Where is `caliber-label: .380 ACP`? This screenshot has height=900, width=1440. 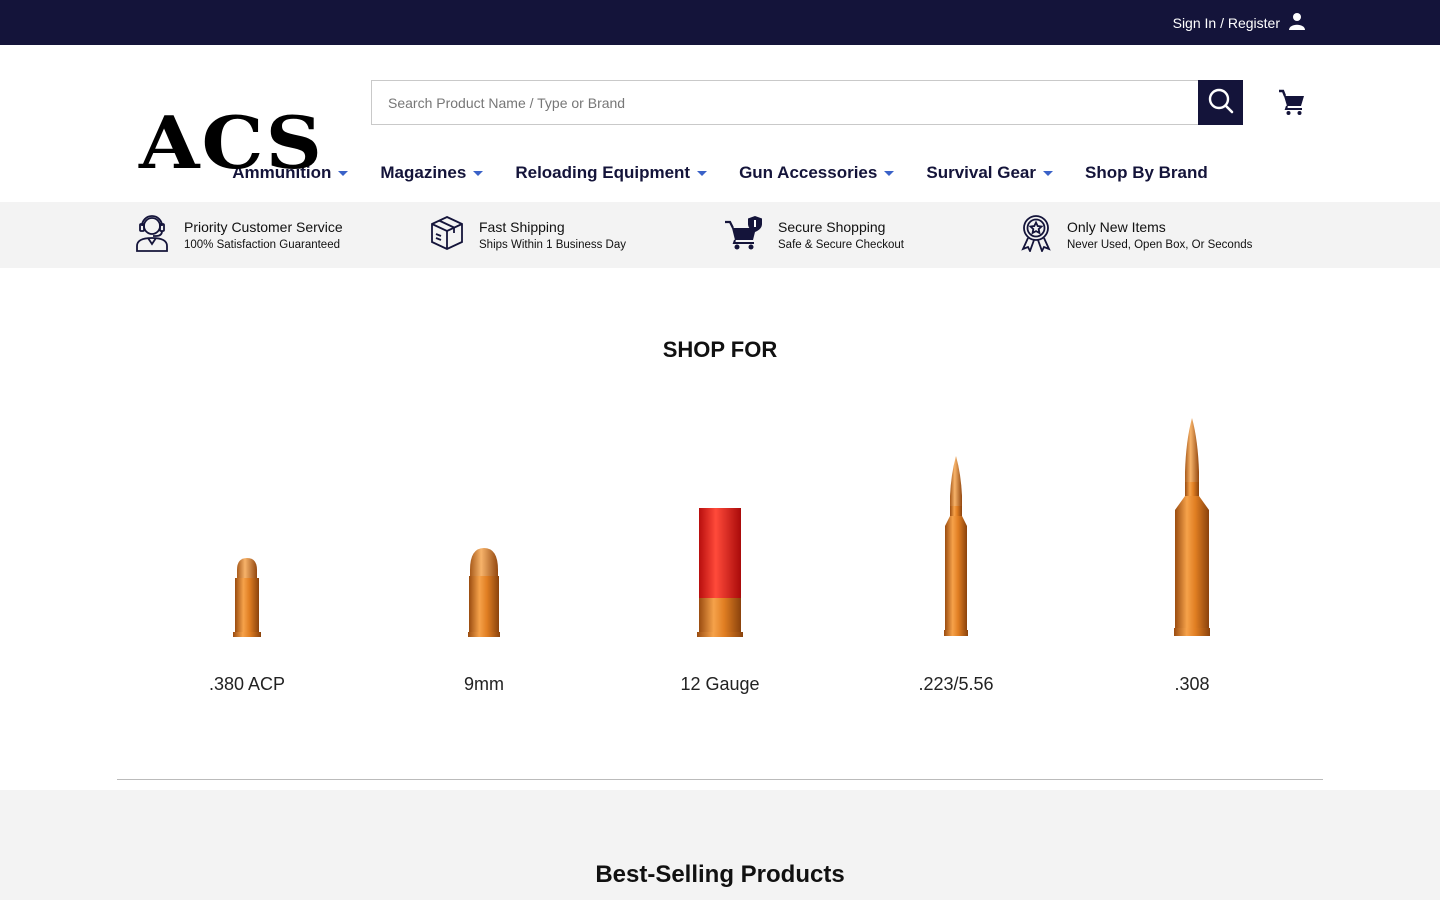
caliber-label: .380 ACP is located at coordinates (247, 684).